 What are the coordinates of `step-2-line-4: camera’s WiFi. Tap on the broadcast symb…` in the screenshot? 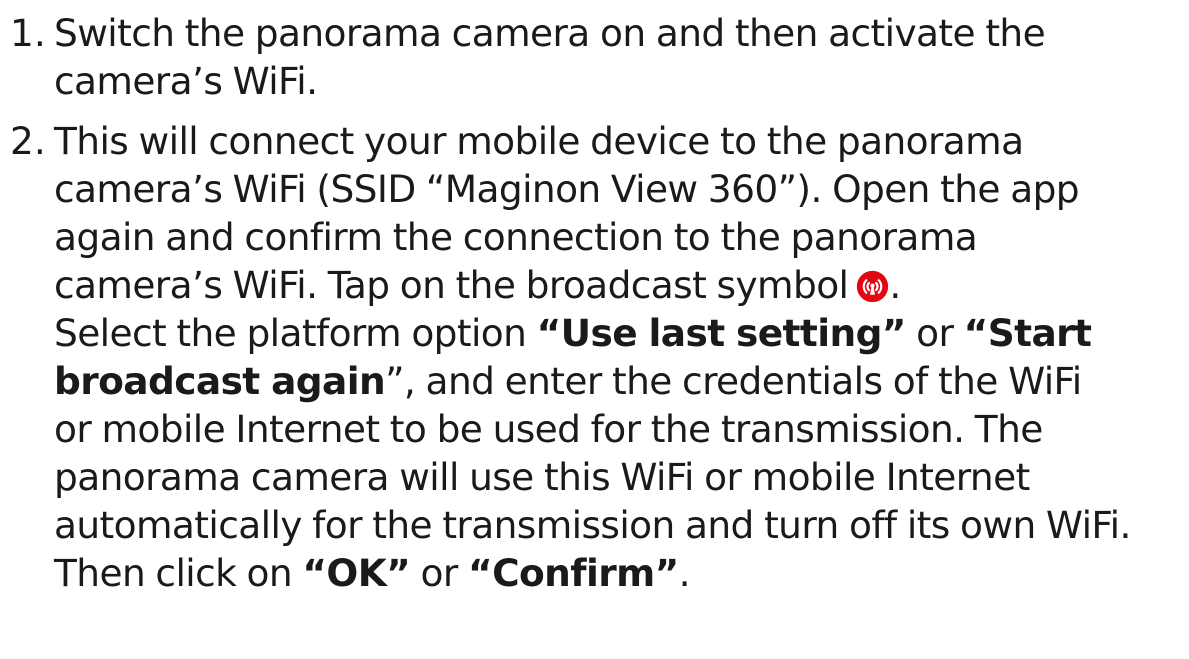 It's located at (619, 285).